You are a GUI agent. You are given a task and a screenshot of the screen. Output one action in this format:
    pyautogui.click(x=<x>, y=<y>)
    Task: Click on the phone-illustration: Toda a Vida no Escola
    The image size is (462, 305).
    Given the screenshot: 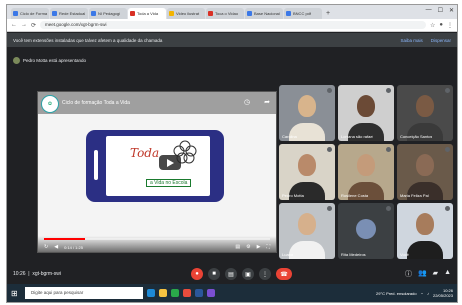 What is the action you would take?
    pyautogui.click(x=155, y=166)
    